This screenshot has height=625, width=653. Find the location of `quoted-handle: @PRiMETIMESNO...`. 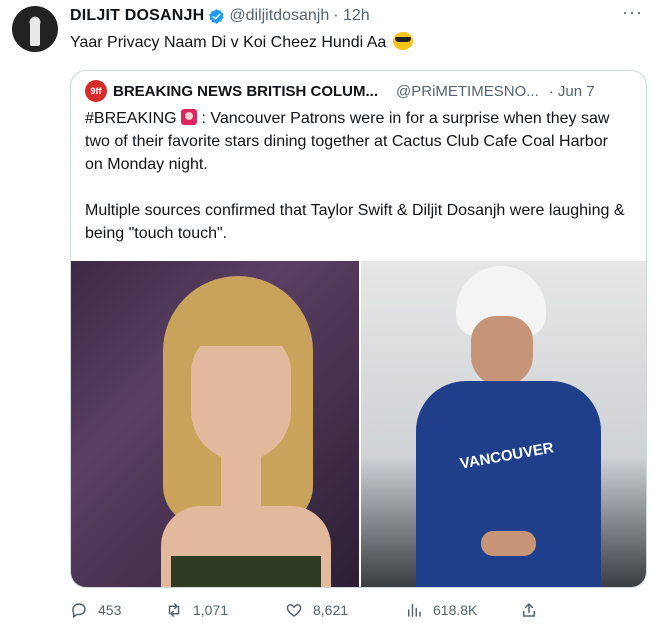

quoted-handle: @PRiMETIMESNO... is located at coordinates (467, 91).